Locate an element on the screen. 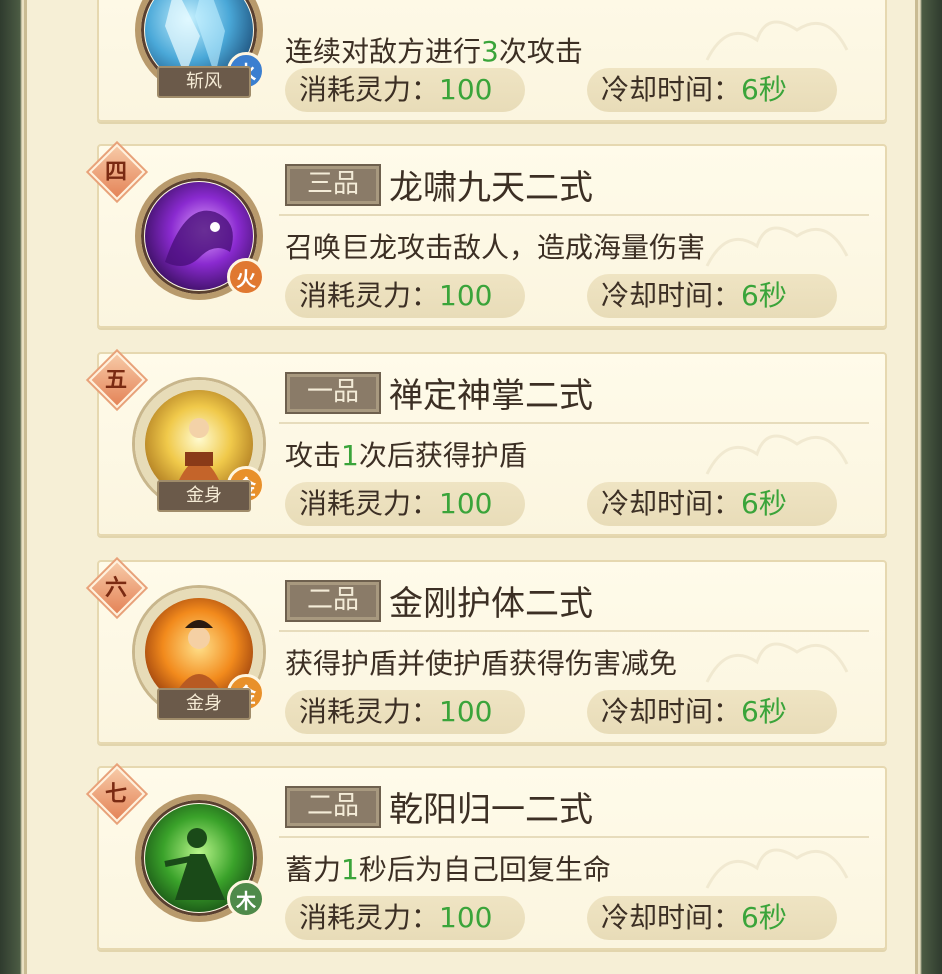 The image size is (942, 974). skill-portrait: 火 is located at coordinates (200, 236).